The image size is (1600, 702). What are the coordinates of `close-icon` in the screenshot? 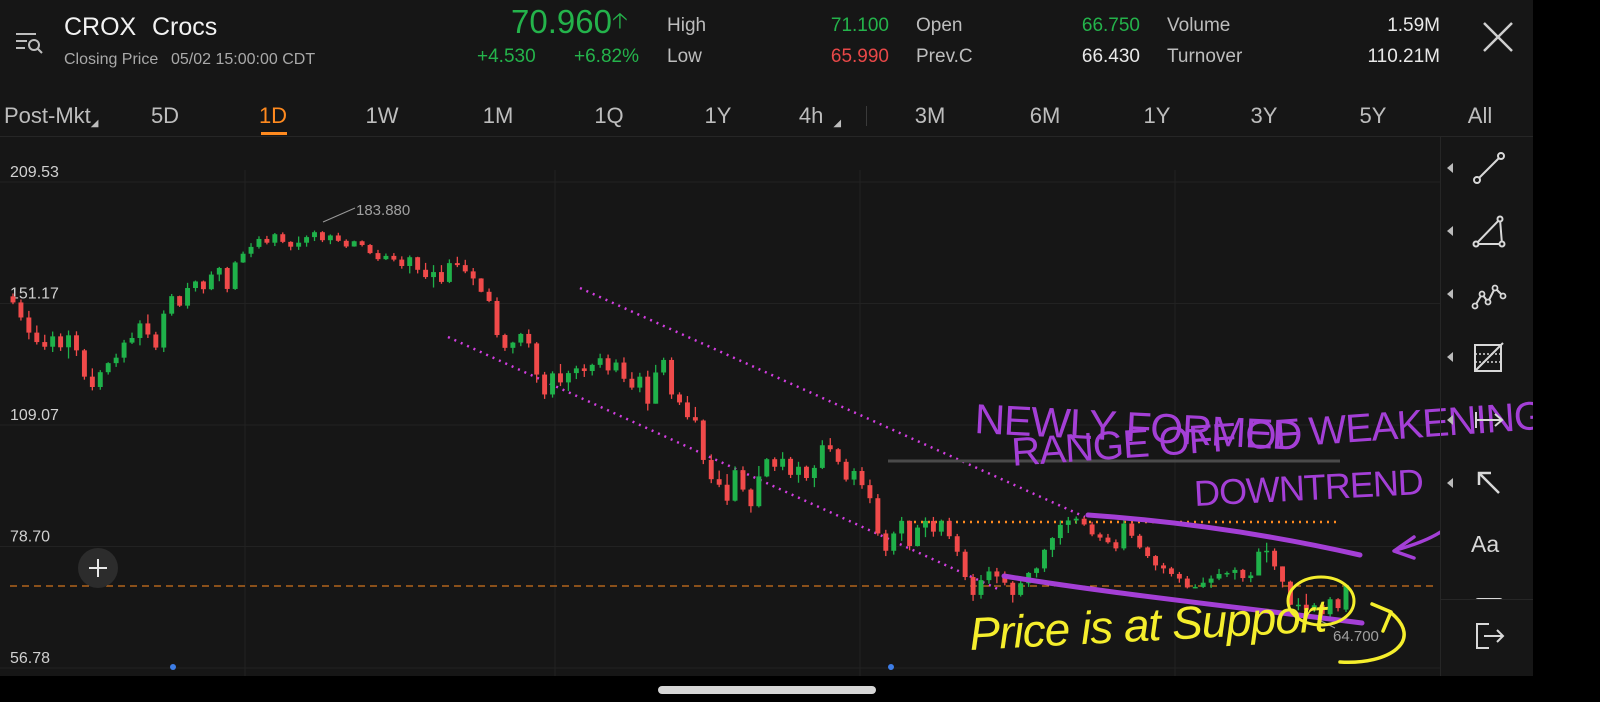 It's located at (1498, 37).